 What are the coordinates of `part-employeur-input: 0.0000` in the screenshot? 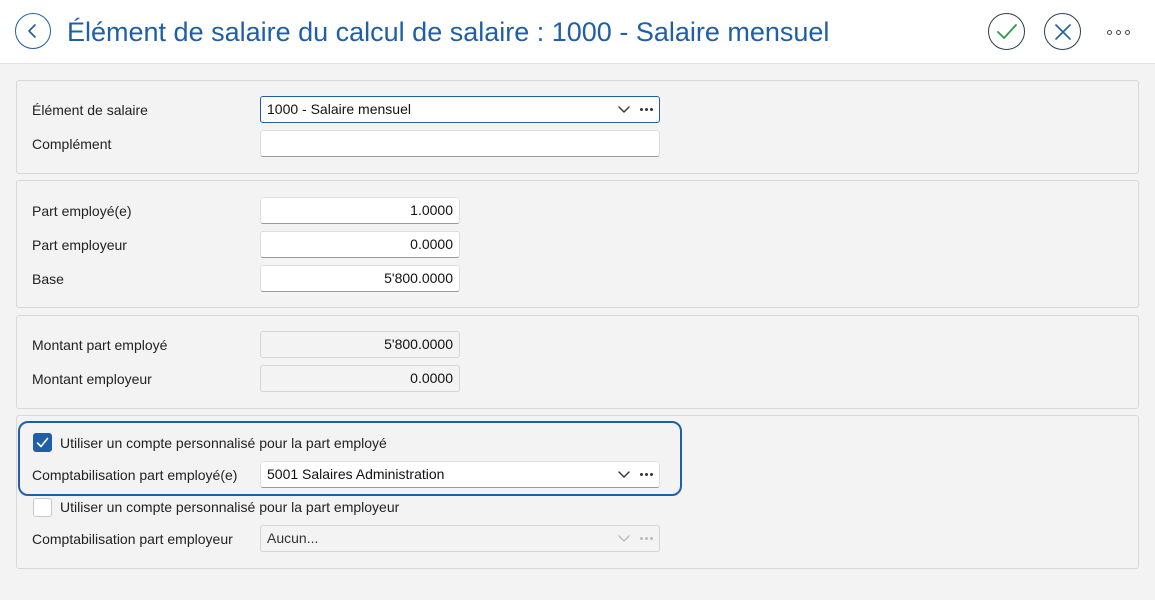 It's located at (360, 244).